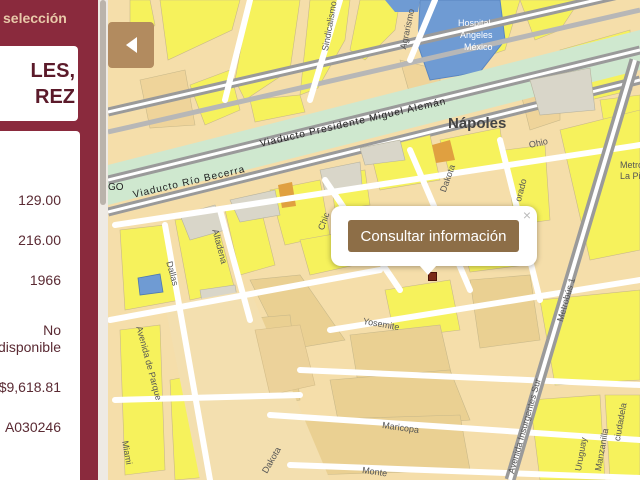  What do you see at coordinates (45, 280) in the screenshot?
I see `year-value: 1966` at bounding box center [45, 280].